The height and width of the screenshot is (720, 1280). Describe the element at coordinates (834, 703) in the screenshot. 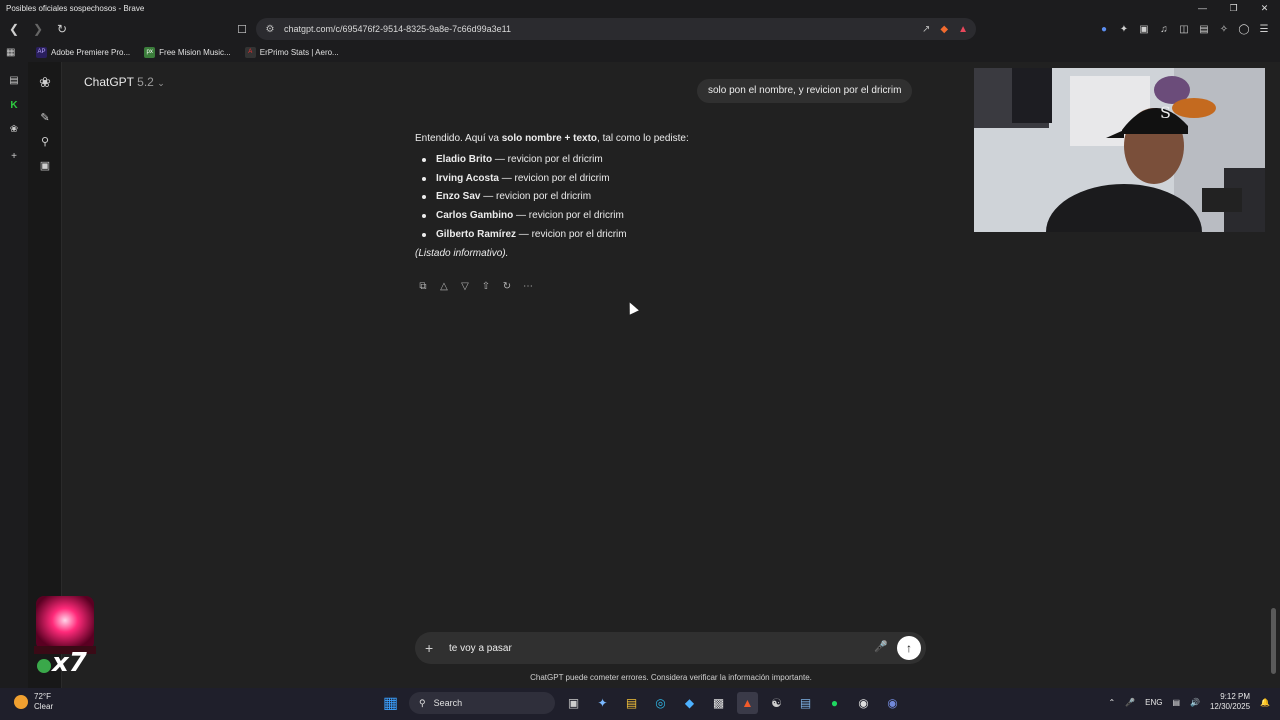

I see `spotify-icon: ●` at that location.